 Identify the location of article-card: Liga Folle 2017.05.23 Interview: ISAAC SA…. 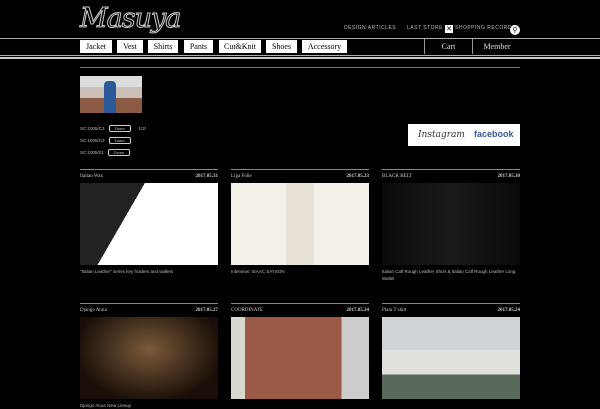
(300, 222).